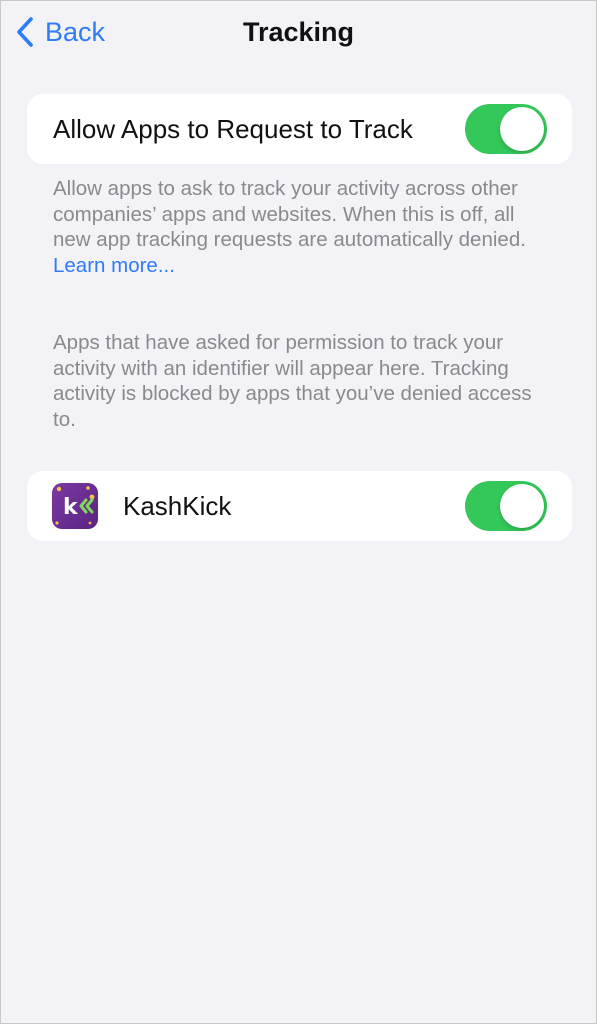 The height and width of the screenshot is (1024, 597). What do you see at coordinates (233, 129) in the screenshot?
I see `allow-tracking-label: Allow Apps to Request to Track` at bounding box center [233, 129].